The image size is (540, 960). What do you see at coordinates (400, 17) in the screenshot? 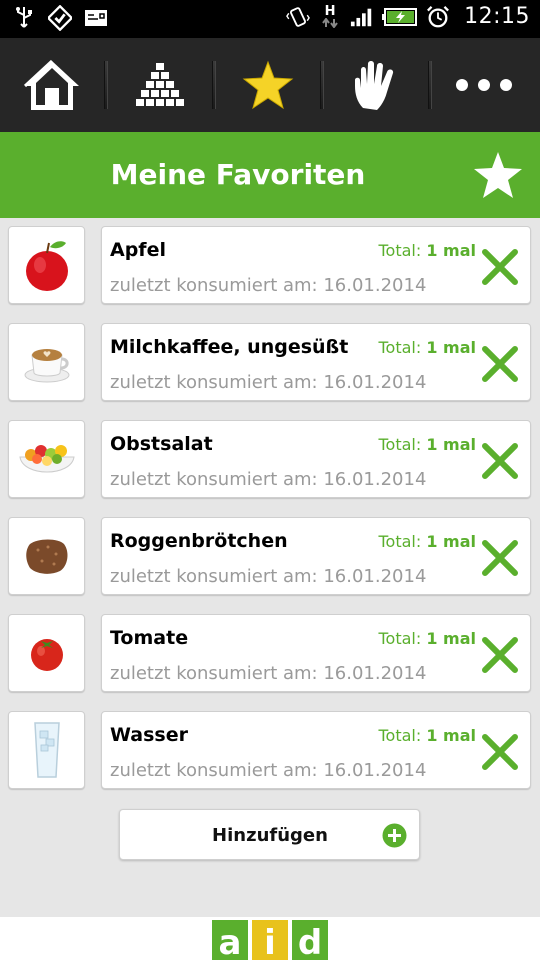
I see `battery-charging-icon` at bounding box center [400, 17].